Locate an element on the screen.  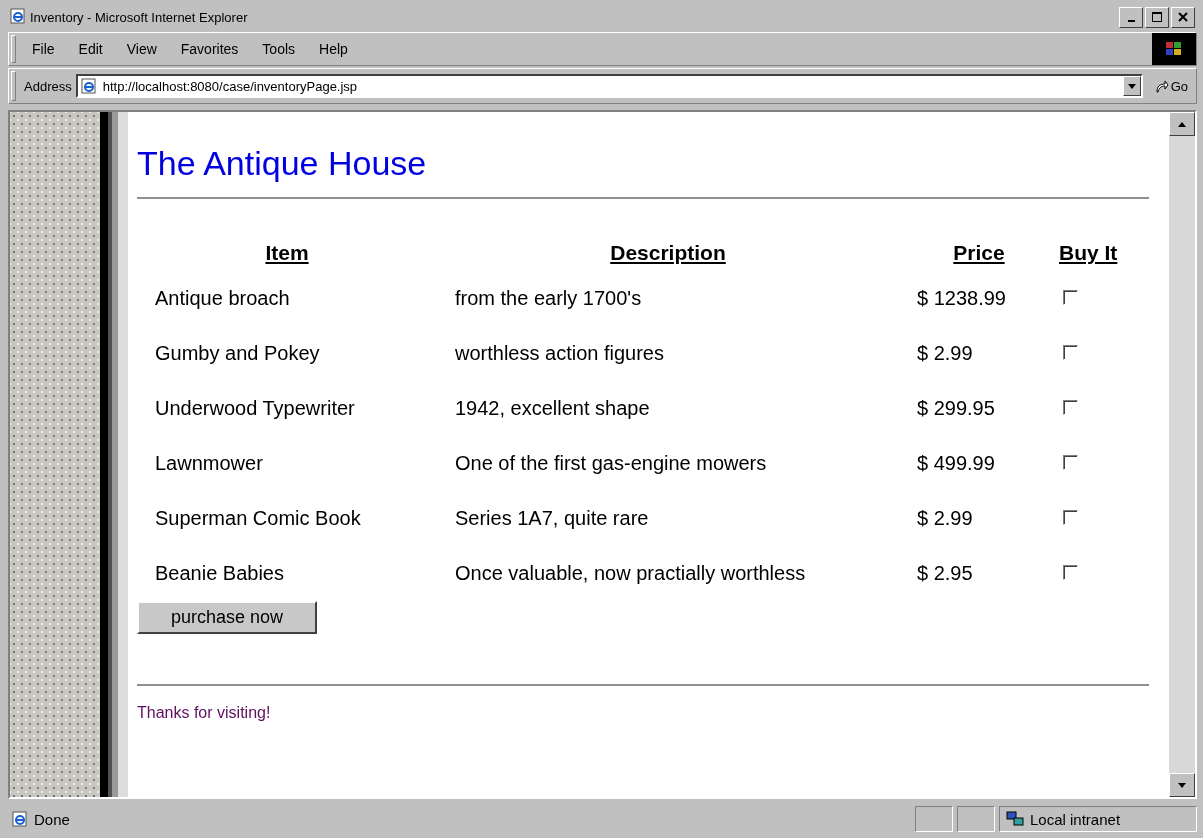
purchase-button: purchase now is located at coordinates (227, 617).